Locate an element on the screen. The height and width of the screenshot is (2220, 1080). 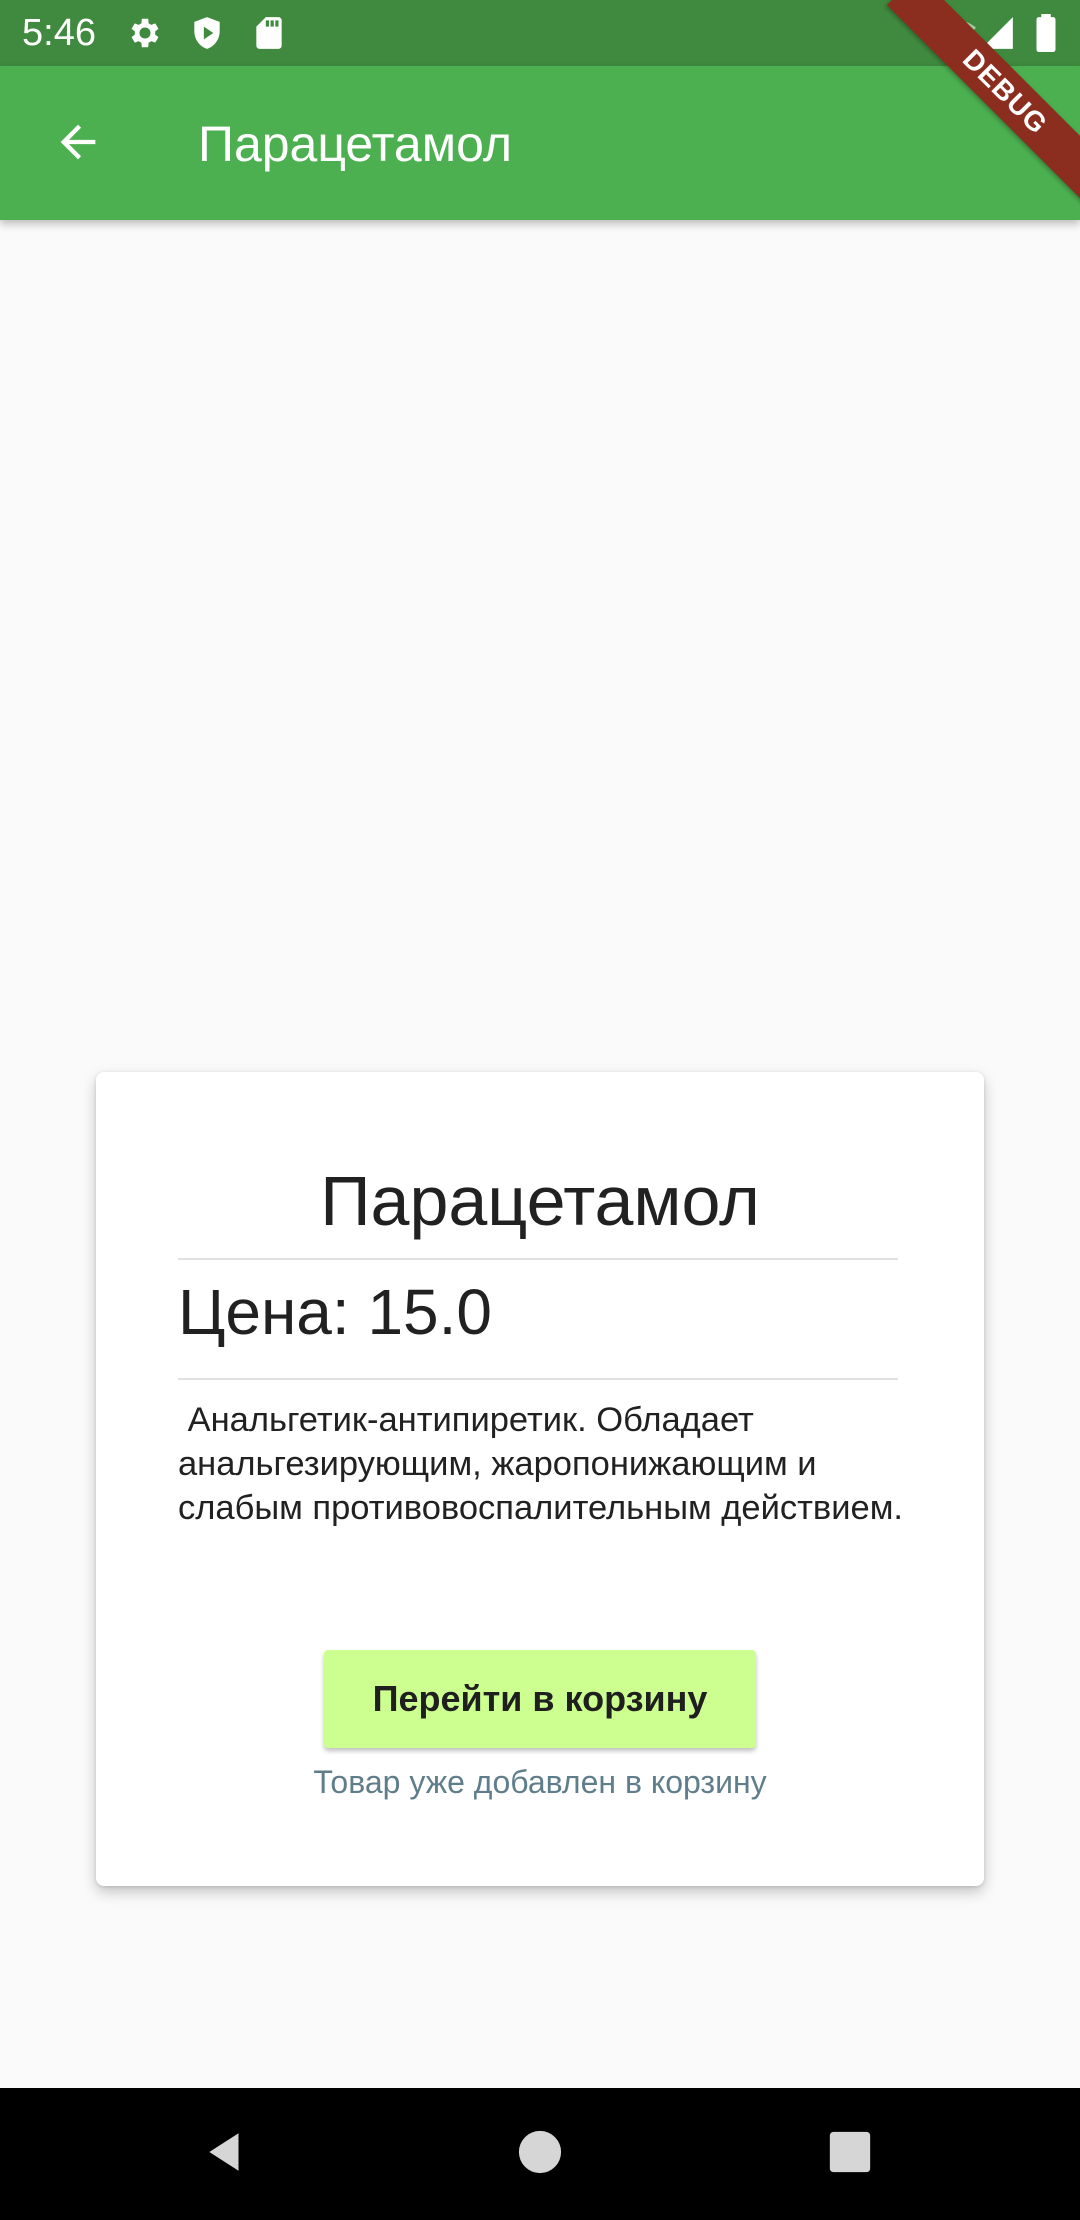
page-title: Парацетамол is located at coordinates (355, 144).